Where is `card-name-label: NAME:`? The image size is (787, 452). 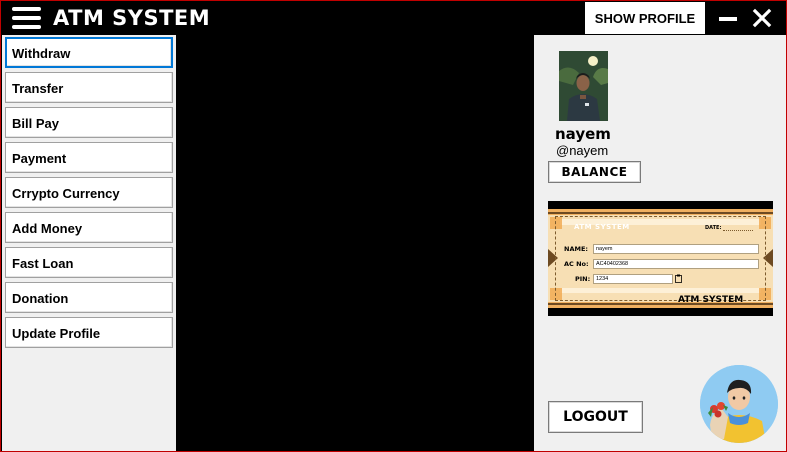 card-name-label: NAME: is located at coordinates (576, 249).